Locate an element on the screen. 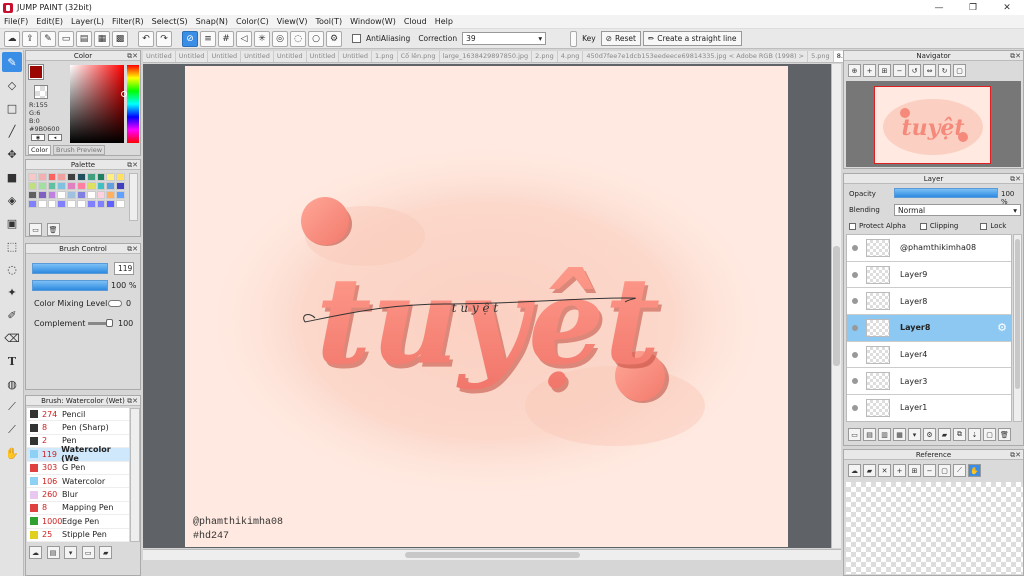 This screenshot has width=1024, height=576. reference-close-icon: ✕ is located at coordinates (884, 470).